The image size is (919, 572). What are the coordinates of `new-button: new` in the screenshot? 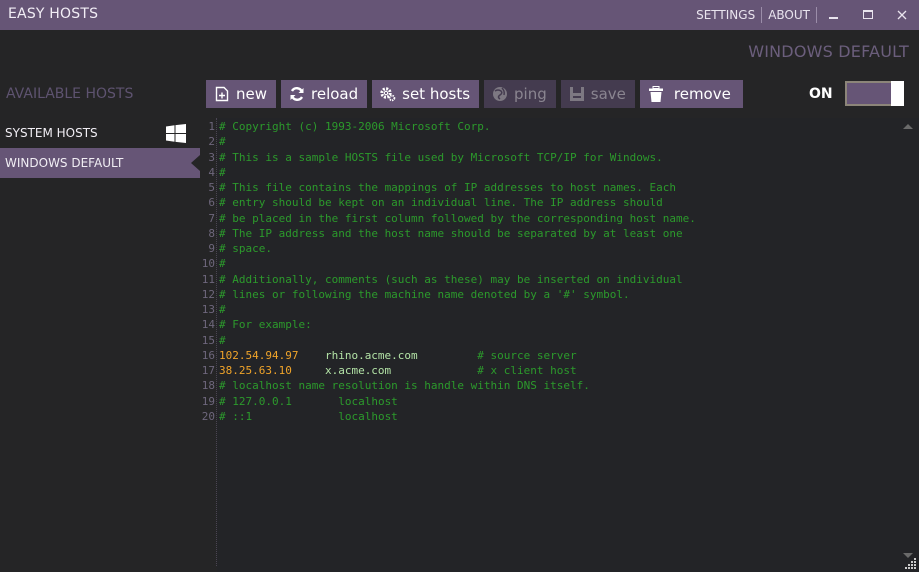 It's located at (241, 94).